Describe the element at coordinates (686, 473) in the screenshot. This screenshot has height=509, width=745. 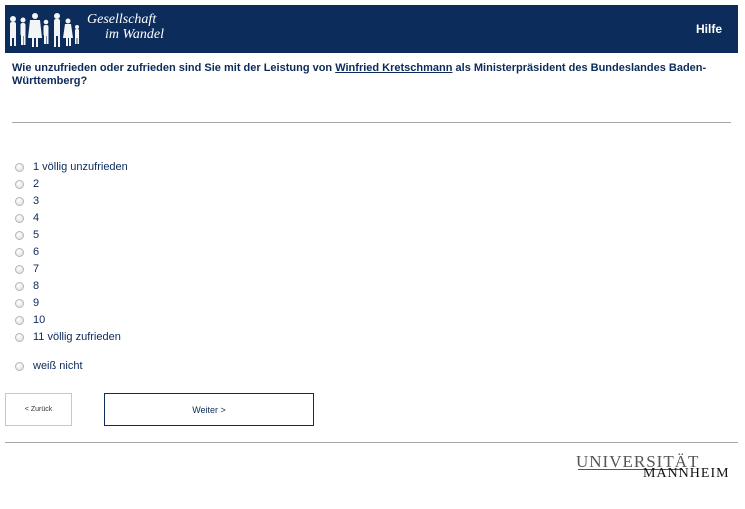
I see `university-logo-bottom: MANNHEIM` at that location.